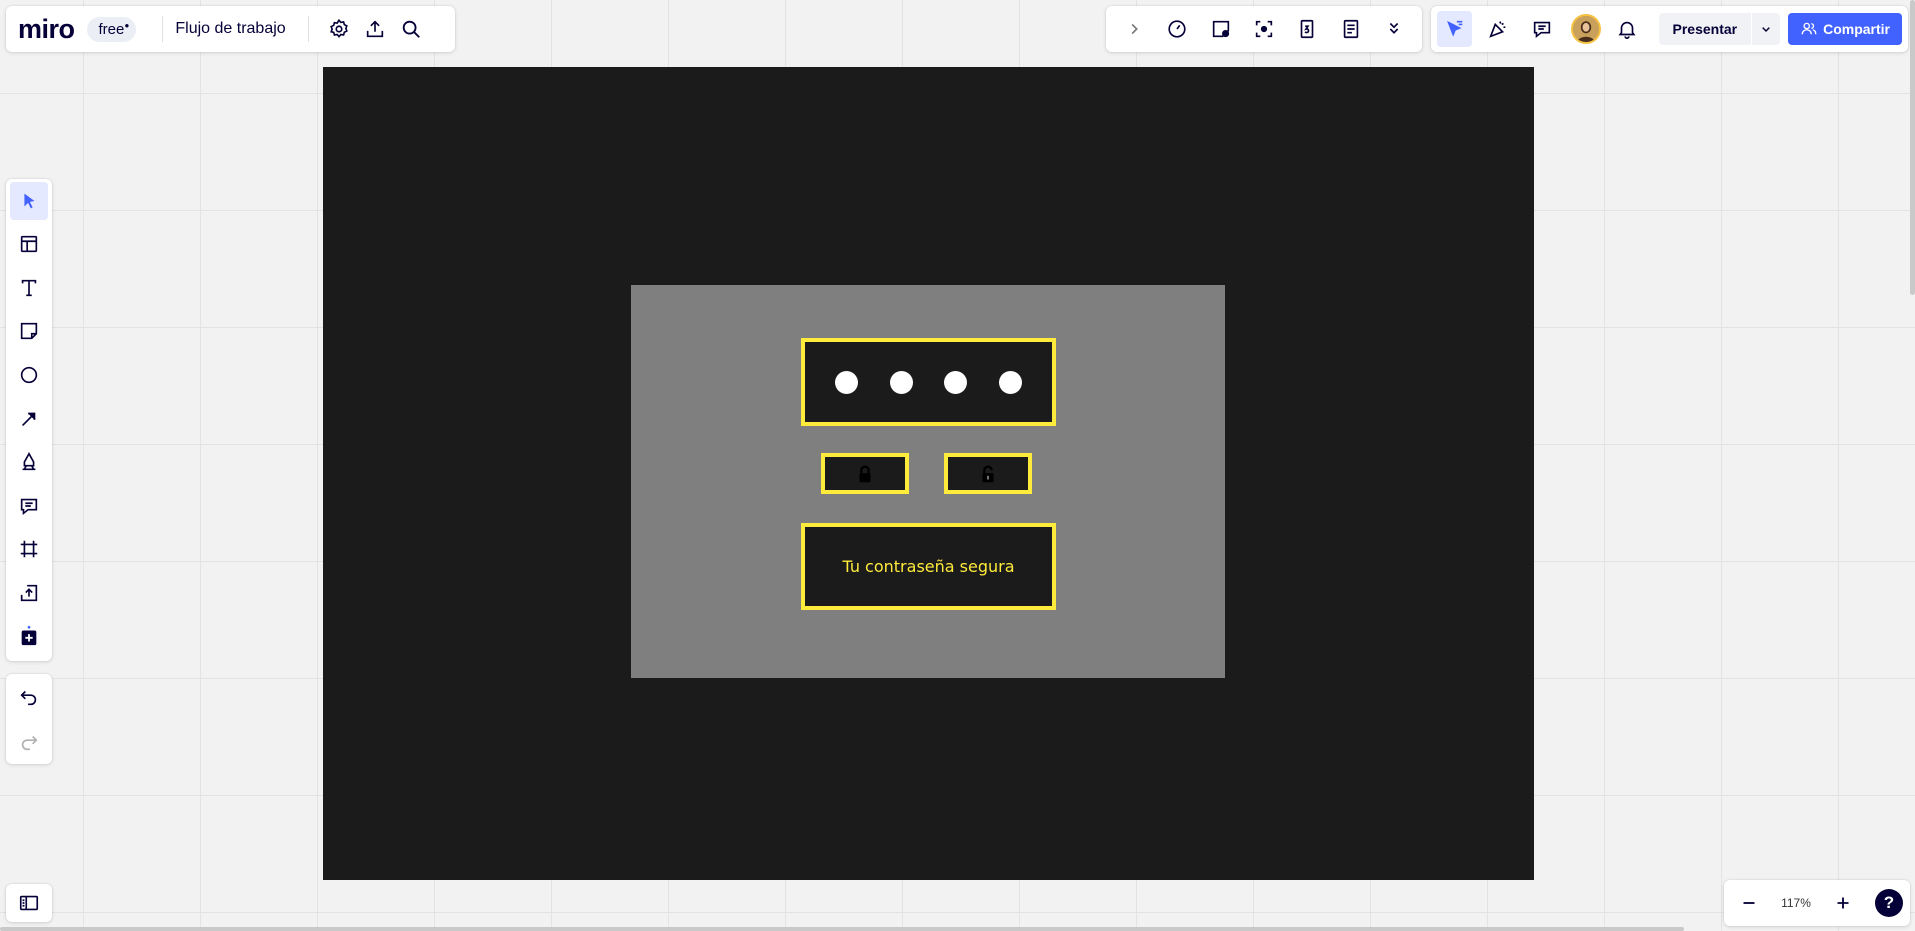 The height and width of the screenshot is (931, 1915). I want to click on collaboration-panel: Presentar Compartir, so click(1669, 29).